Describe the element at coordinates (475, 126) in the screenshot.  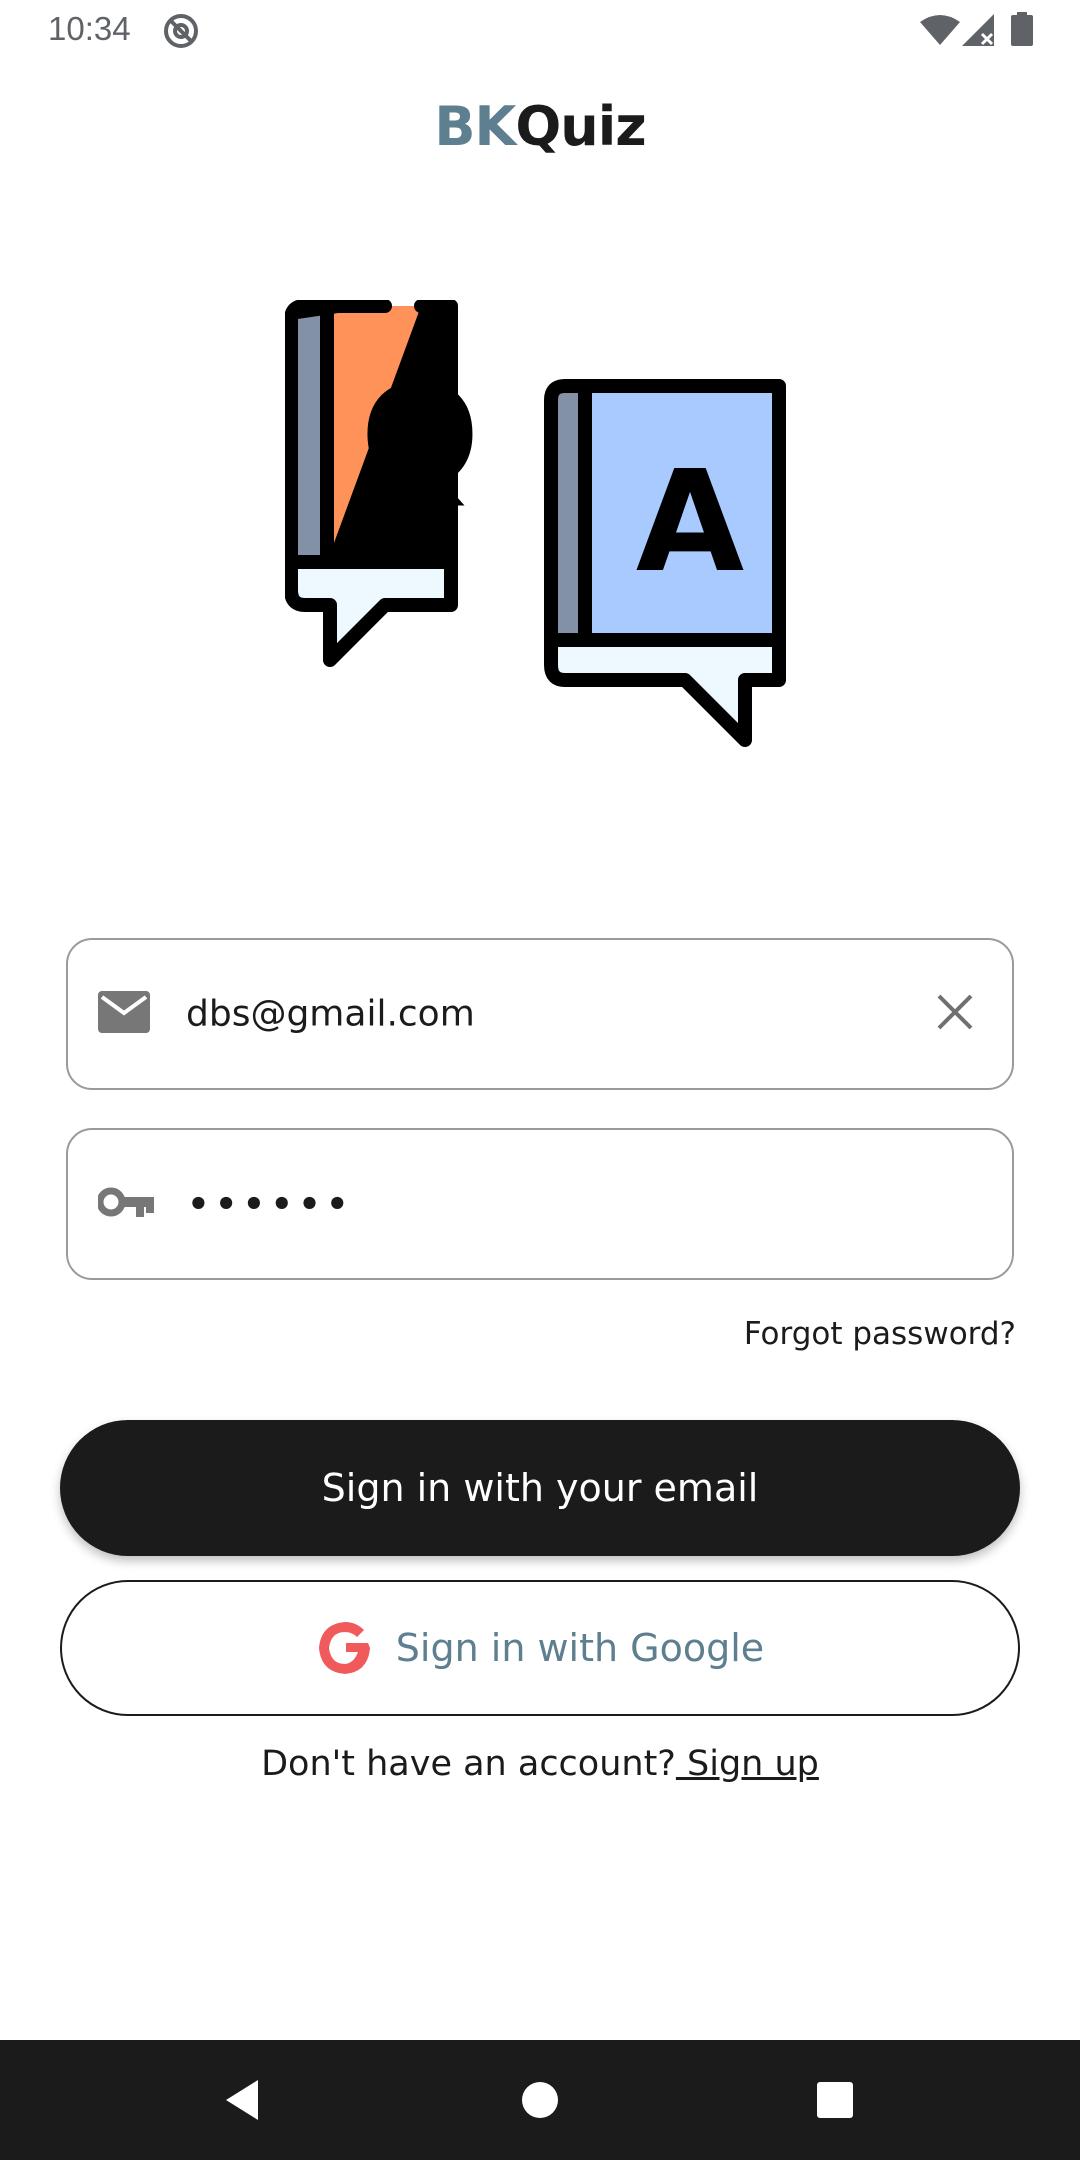
I see `app-title-bk: BK` at that location.